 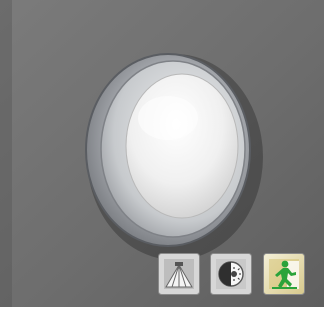 I want to click on light-sensor-badge, so click(x=231, y=274).